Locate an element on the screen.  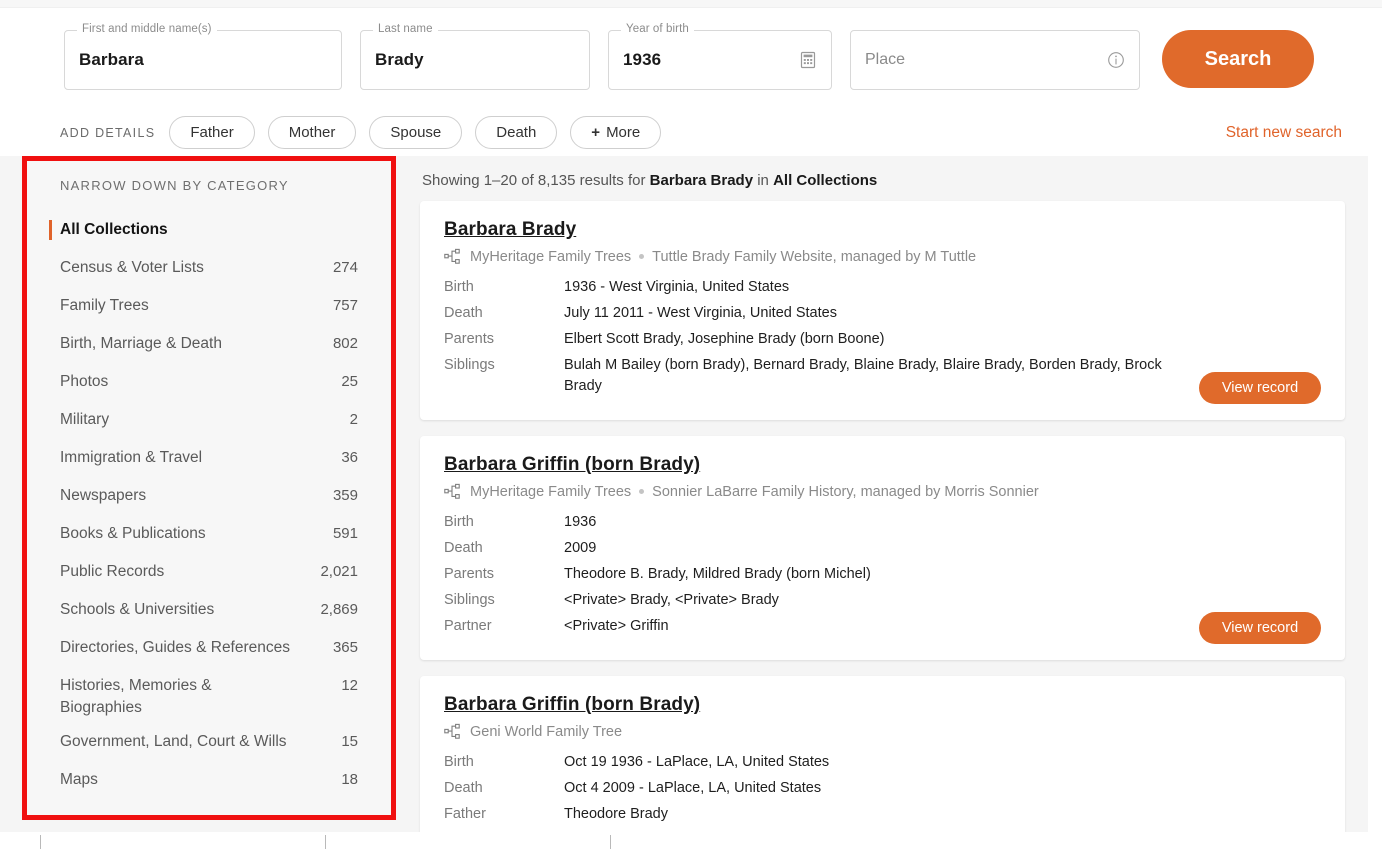
result-field-value: Oct 19 1936 - LaPlace, LA, United States is located at coordinates (697, 762).